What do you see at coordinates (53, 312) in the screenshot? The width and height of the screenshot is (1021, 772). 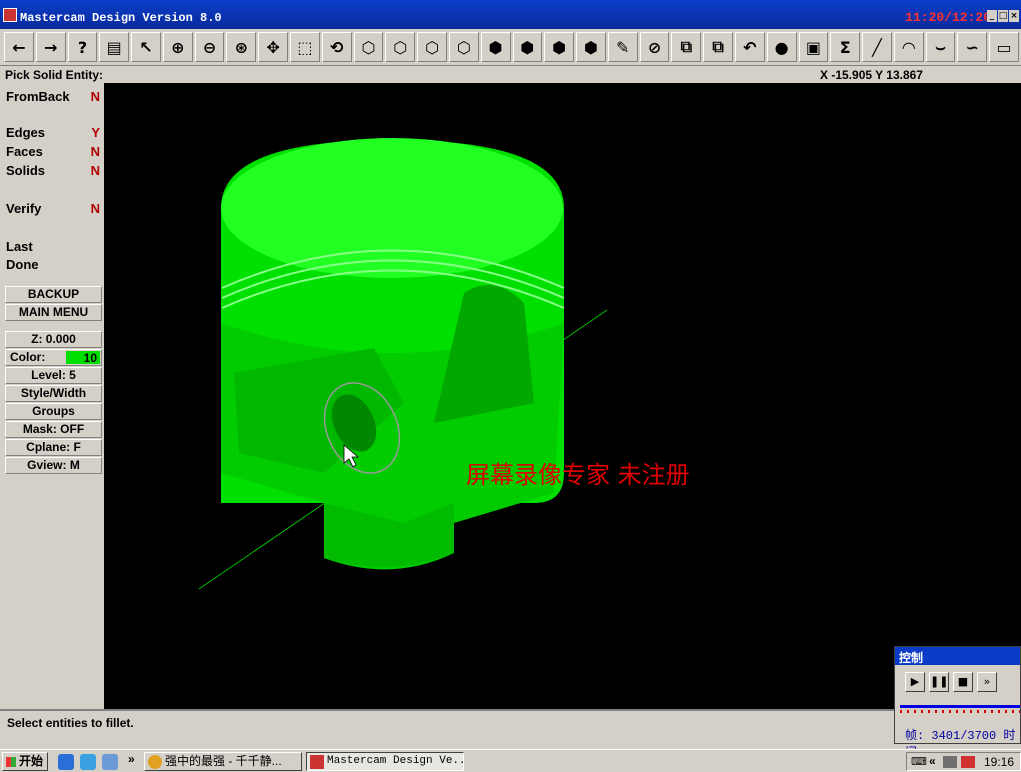 I see `main-menu-button: MAIN MENU` at bounding box center [53, 312].